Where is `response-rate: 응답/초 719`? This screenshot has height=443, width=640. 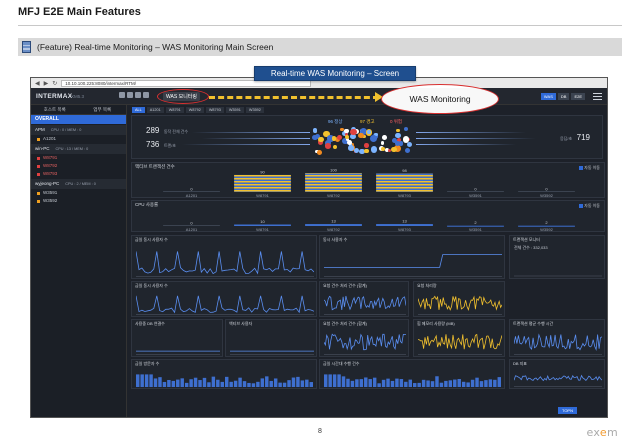 response-rate: 응답/초 719 is located at coordinates (575, 137).